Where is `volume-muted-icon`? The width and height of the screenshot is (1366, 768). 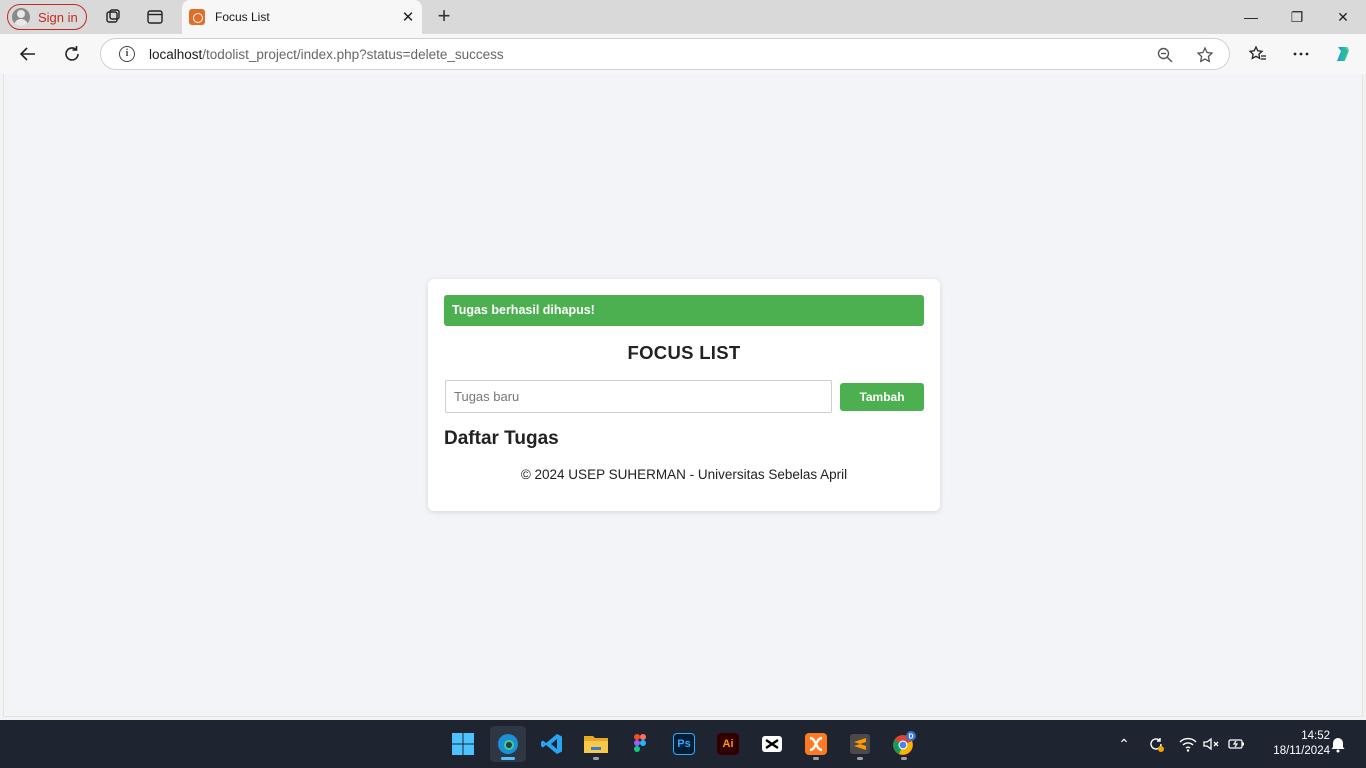
volume-muted-icon is located at coordinates (1211, 744).